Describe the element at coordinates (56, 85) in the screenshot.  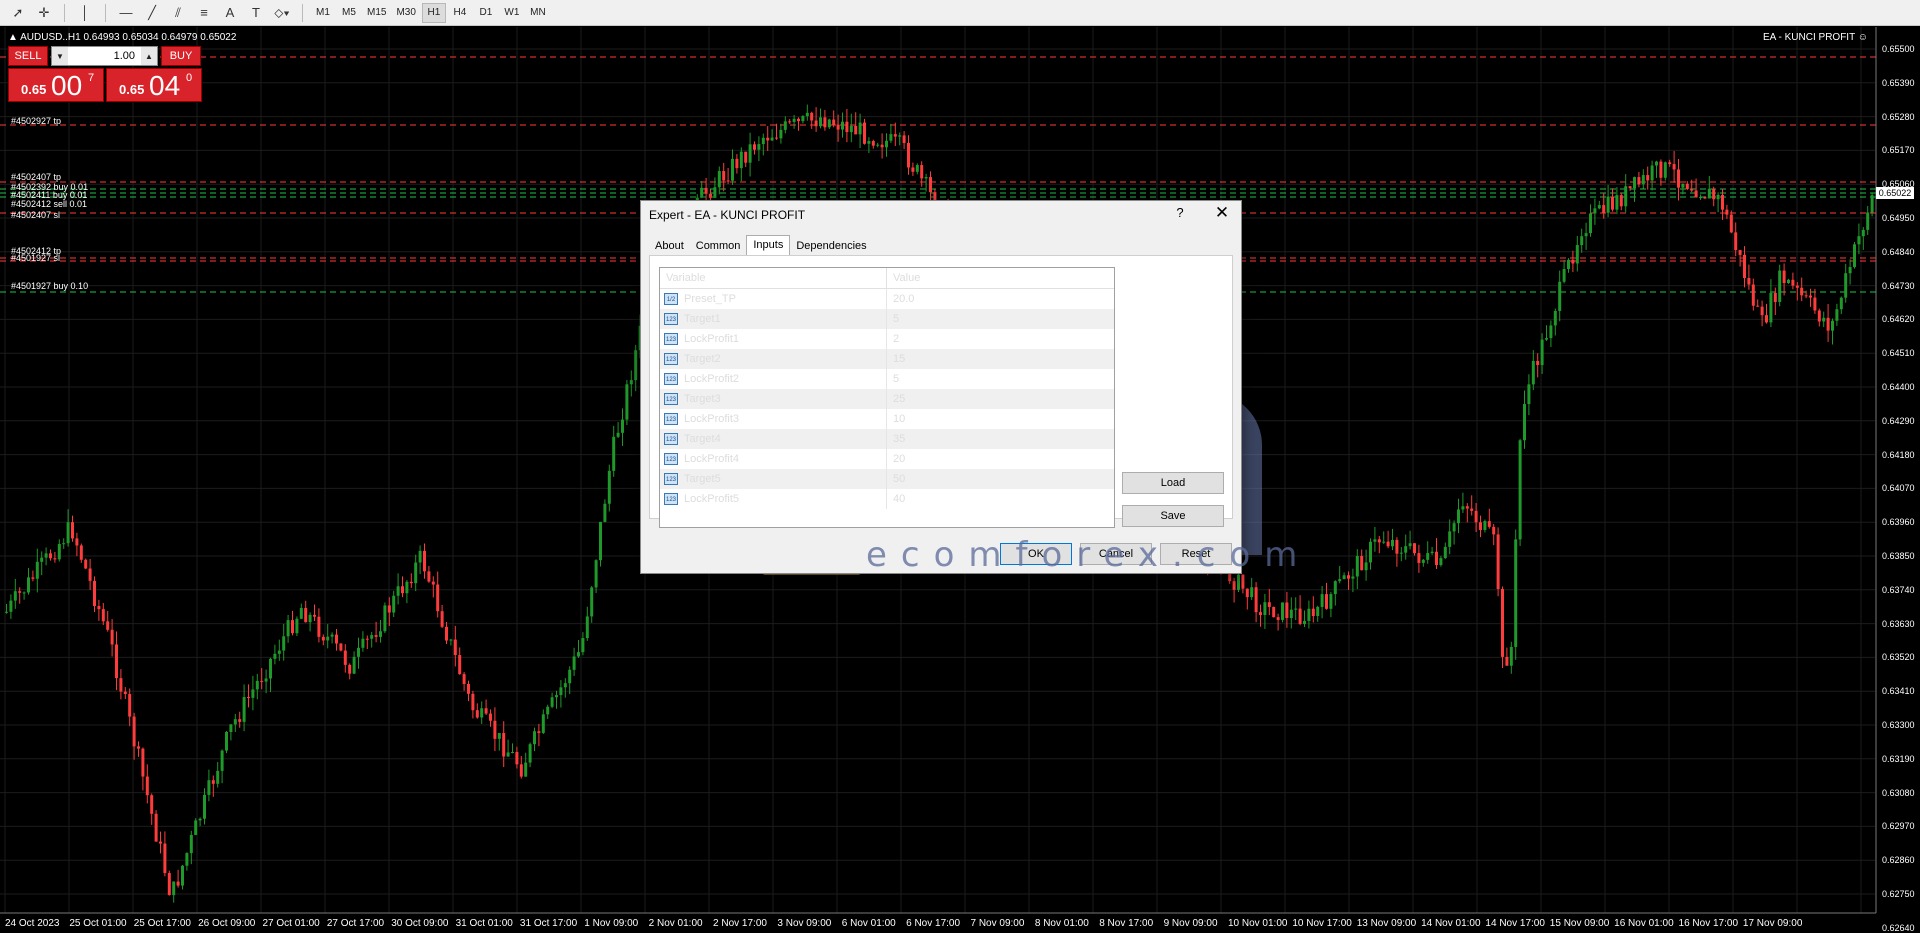
I see `sell-price-button: 0.65 00 7` at that location.